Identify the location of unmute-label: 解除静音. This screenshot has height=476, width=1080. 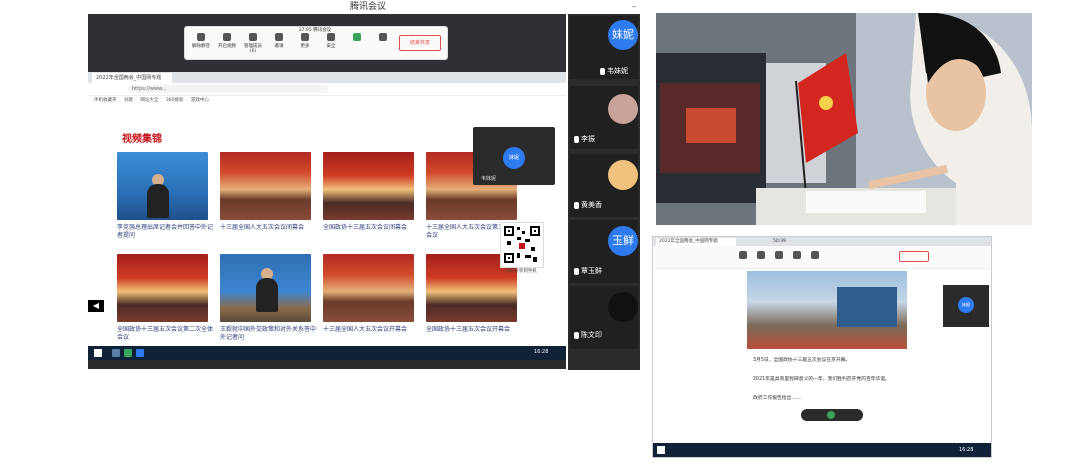
(201, 46).